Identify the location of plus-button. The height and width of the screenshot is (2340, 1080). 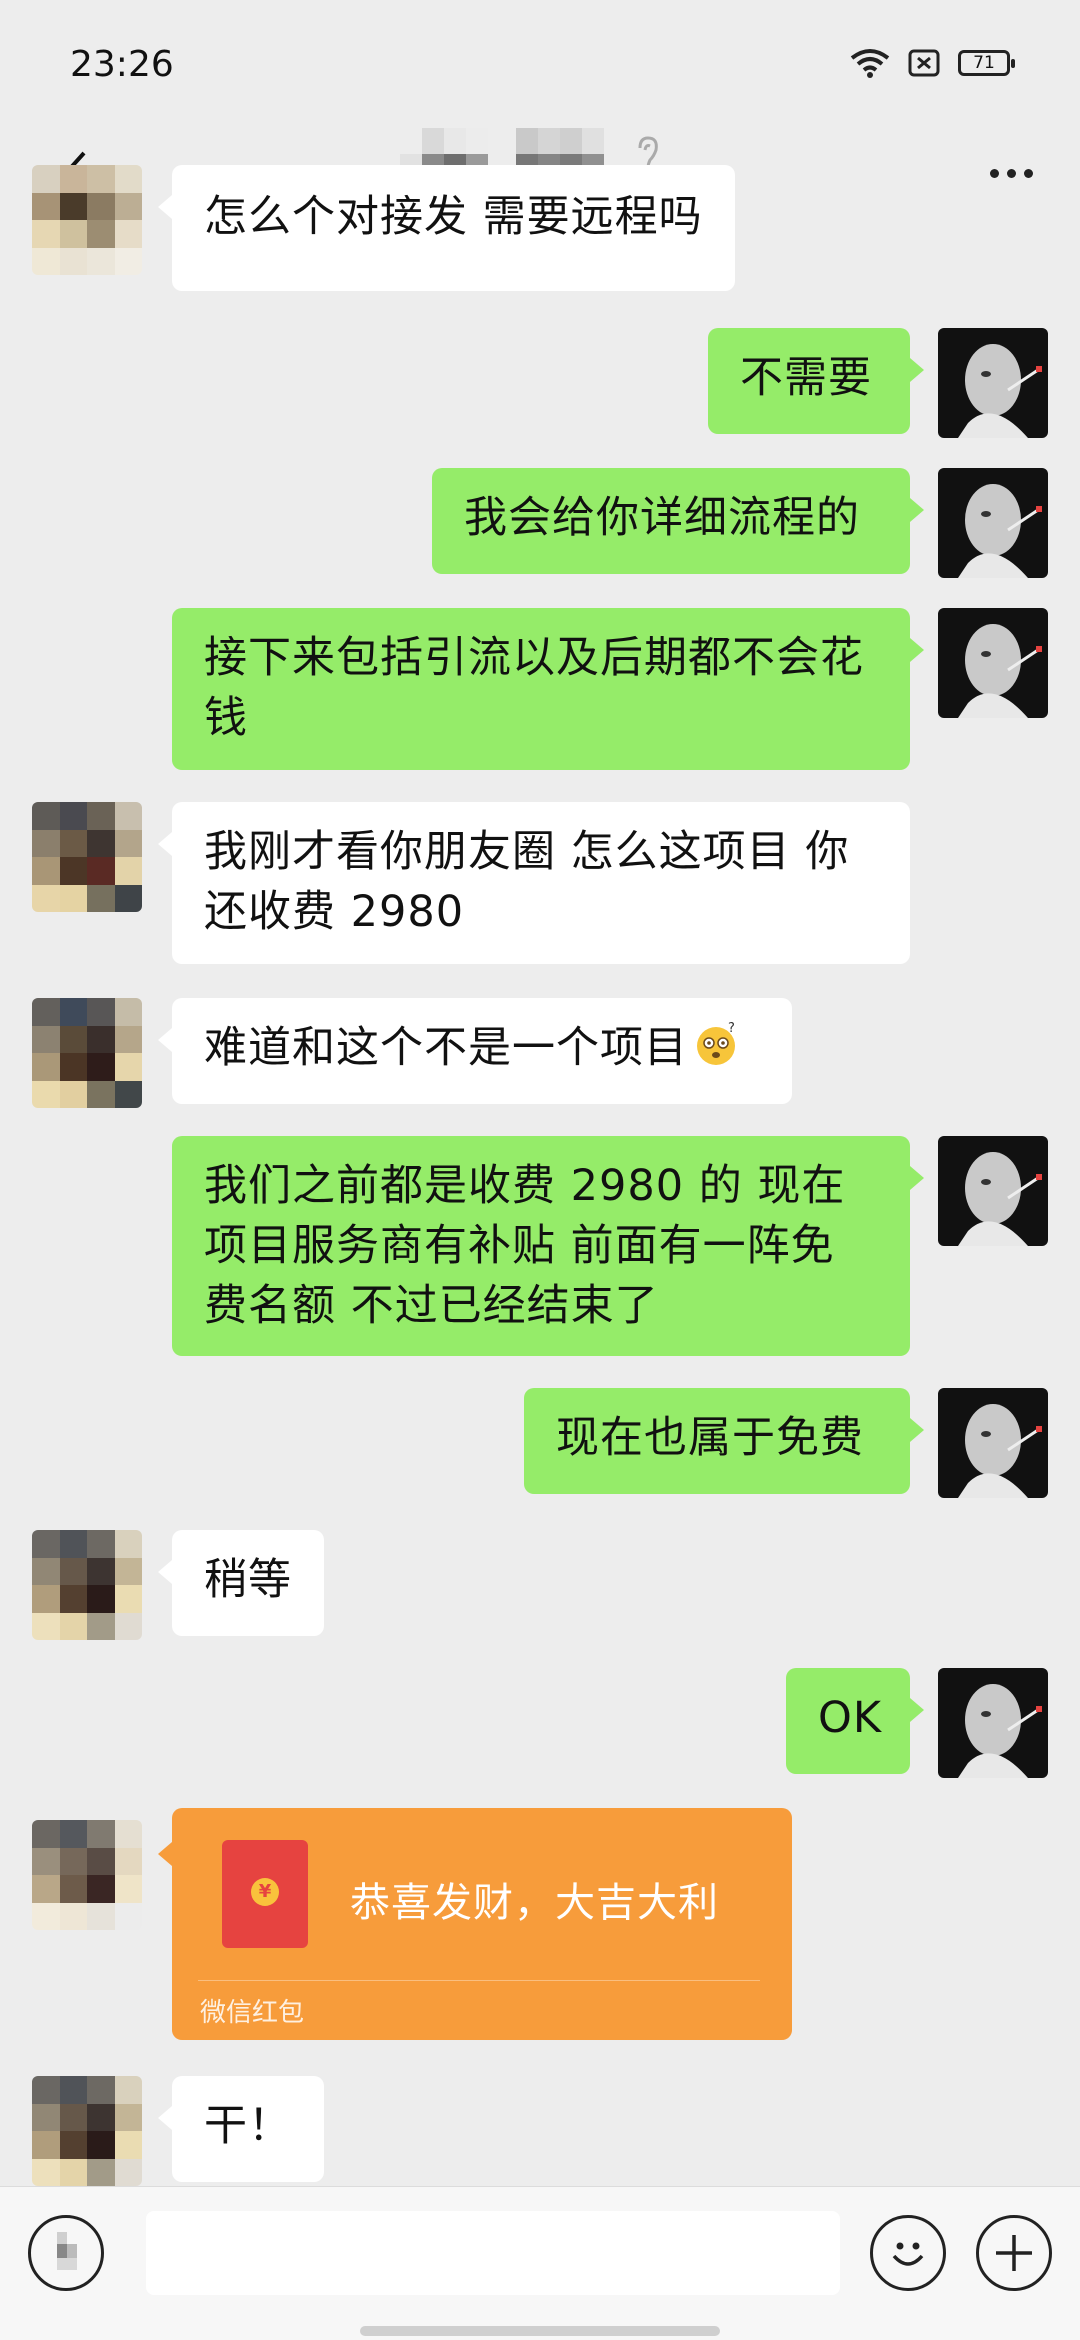
(1014, 2253).